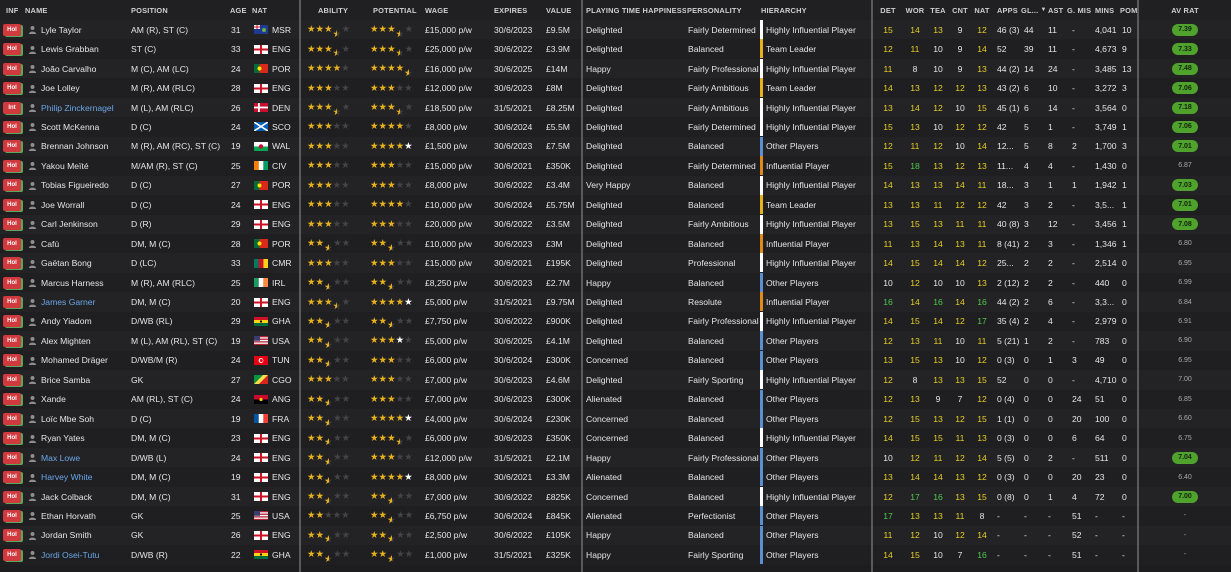 The width and height of the screenshot is (1231, 572). What do you see at coordinates (86, 418) in the screenshot?
I see `player-name: Loïc Mbe Soh` at bounding box center [86, 418].